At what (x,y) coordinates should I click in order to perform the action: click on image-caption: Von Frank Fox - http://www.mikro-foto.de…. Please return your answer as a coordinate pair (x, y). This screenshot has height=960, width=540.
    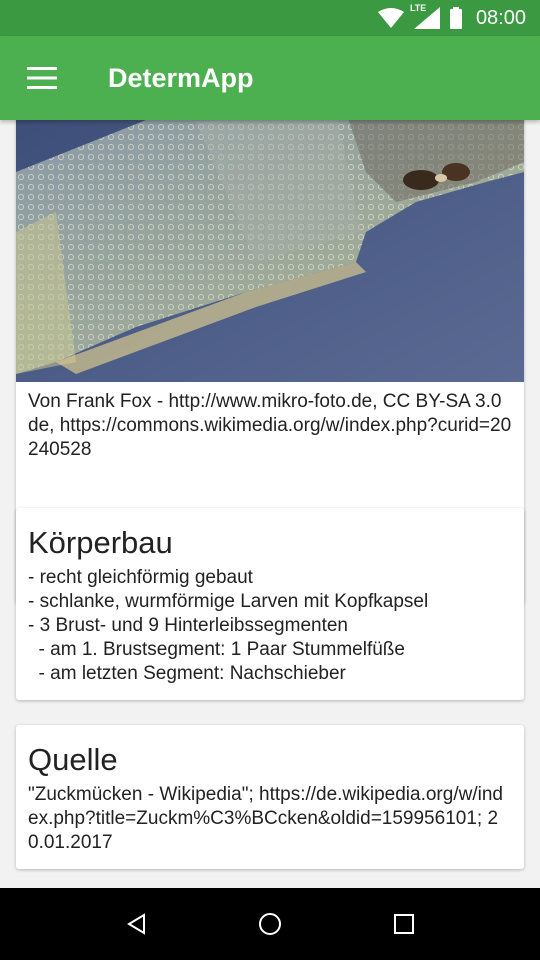
    Looking at the image, I should click on (270, 425).